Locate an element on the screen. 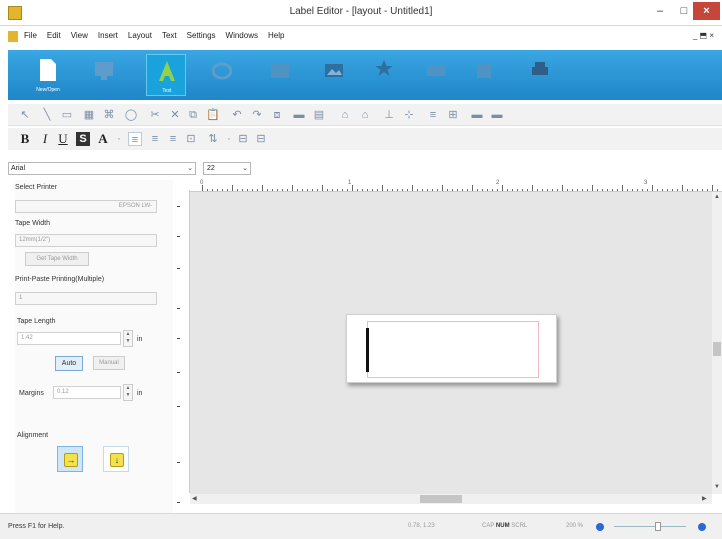  select-arrow-icon: ↖ is located at coordinates (25, 115).